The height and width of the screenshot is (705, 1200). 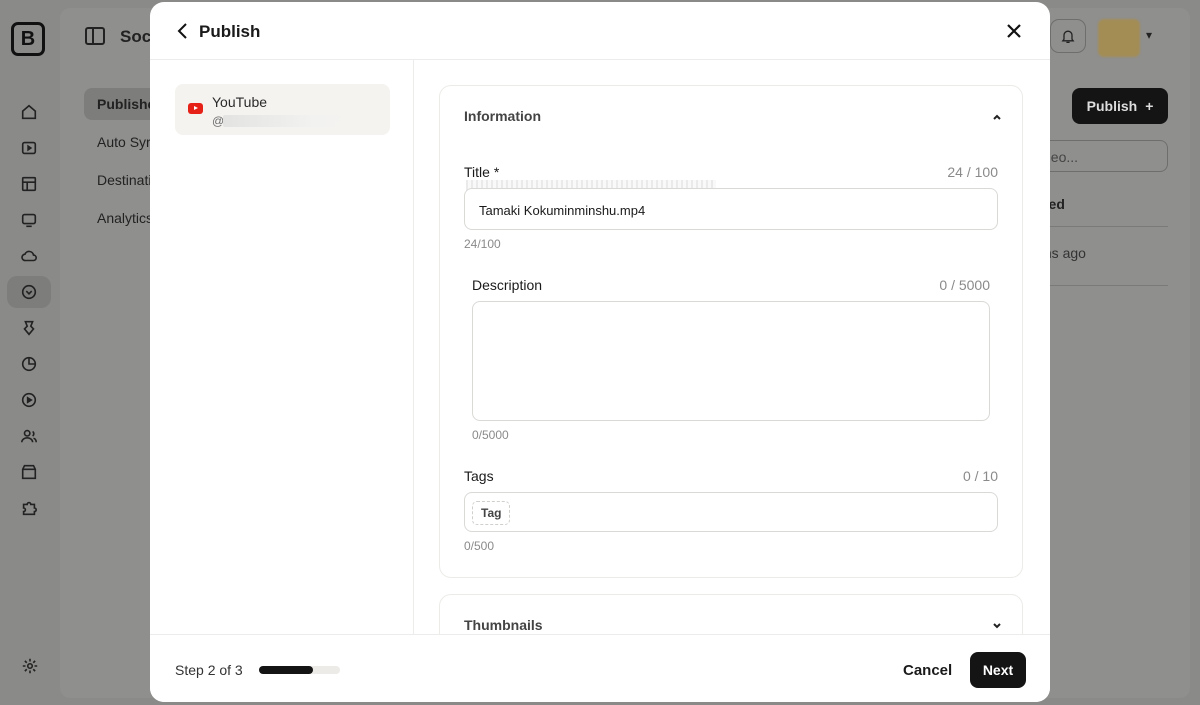 I want to click on tags-char-count: 0/500, so click(x=479, y=546).